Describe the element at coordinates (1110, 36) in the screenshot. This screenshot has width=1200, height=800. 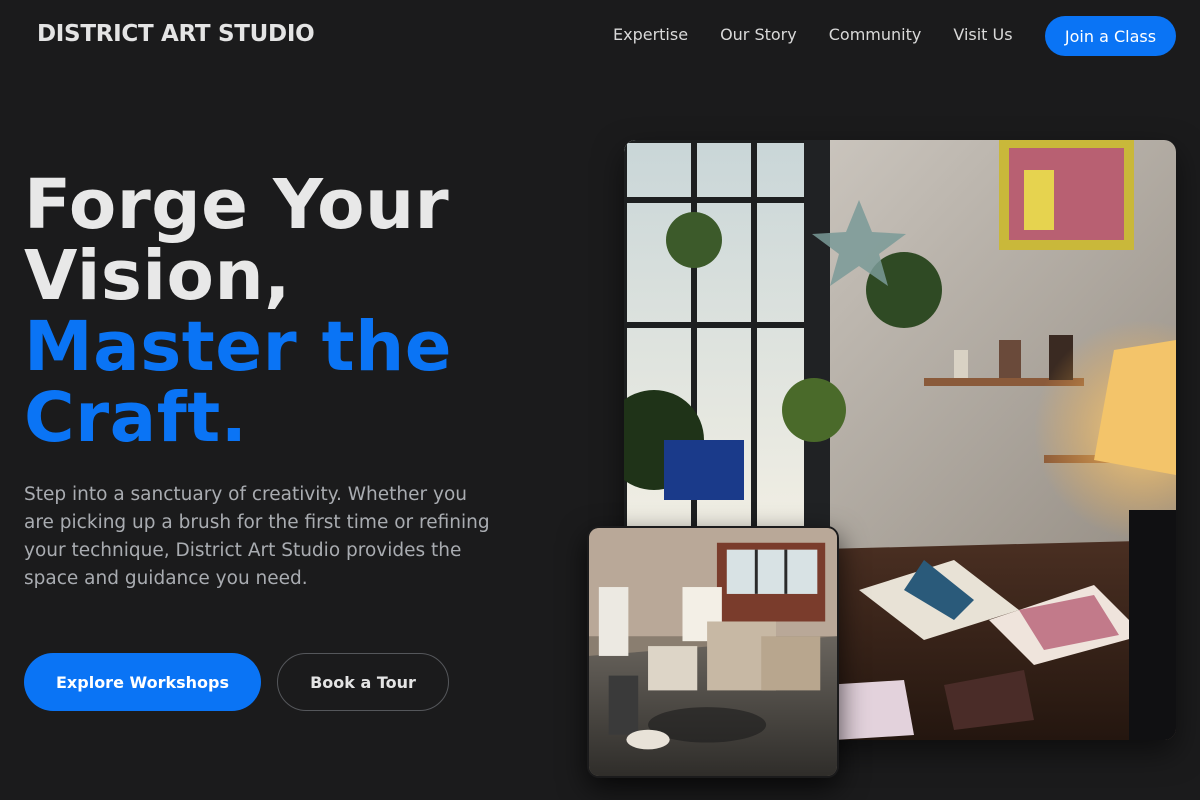
I see `join-class-button: Join a Class` at that location.